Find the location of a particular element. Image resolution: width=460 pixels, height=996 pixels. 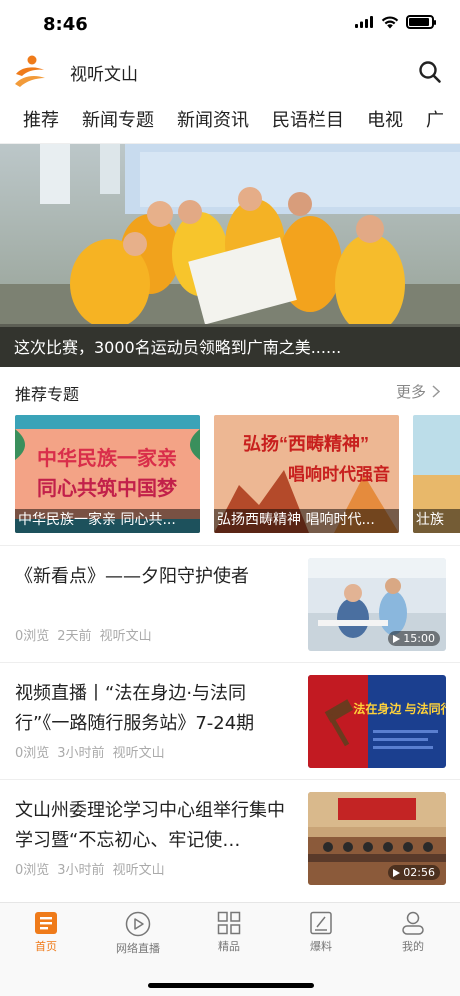

news-item: 《新看点》——夕阳守护使者 0浏览 2天前 视听文山 15:00 is located at coordinates (230, 603).